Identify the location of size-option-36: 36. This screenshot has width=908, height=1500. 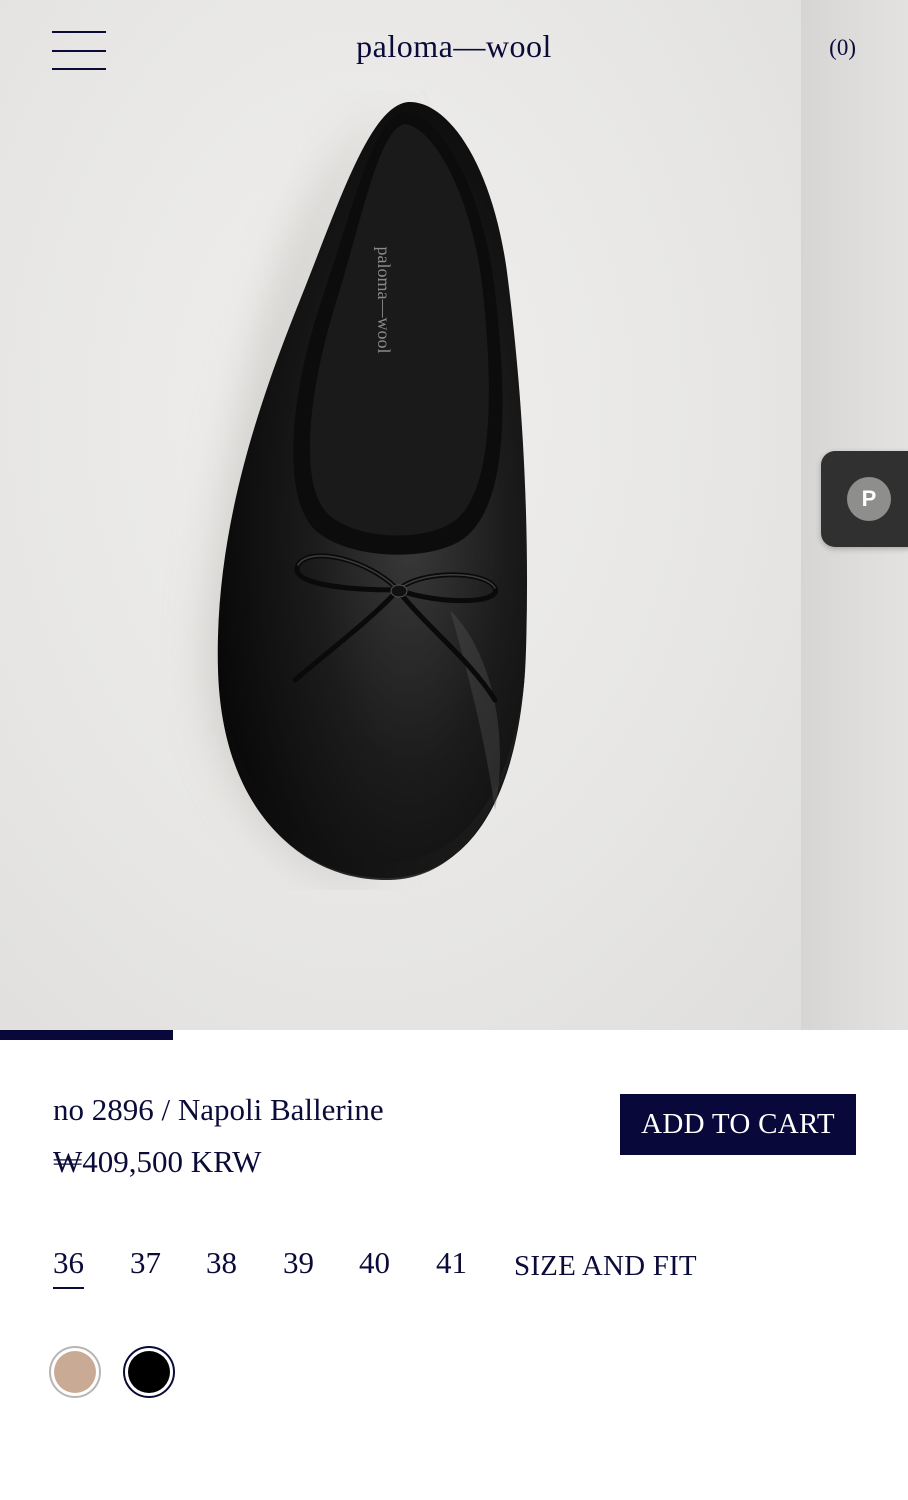
(68, 1267).